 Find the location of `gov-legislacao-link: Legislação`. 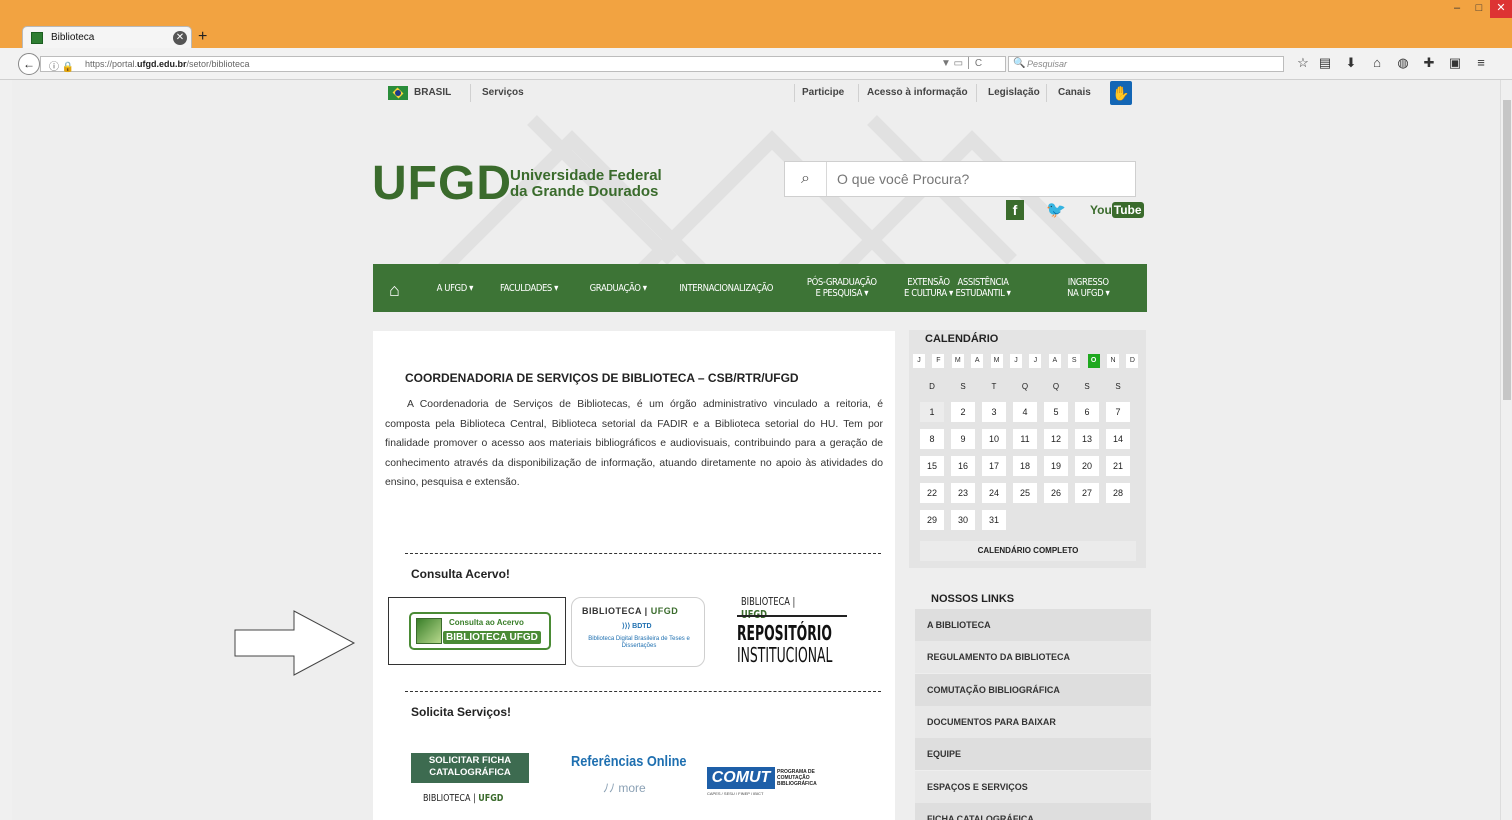

gov-legislacao-link: Legislação is located at coordinates (1014, 92).